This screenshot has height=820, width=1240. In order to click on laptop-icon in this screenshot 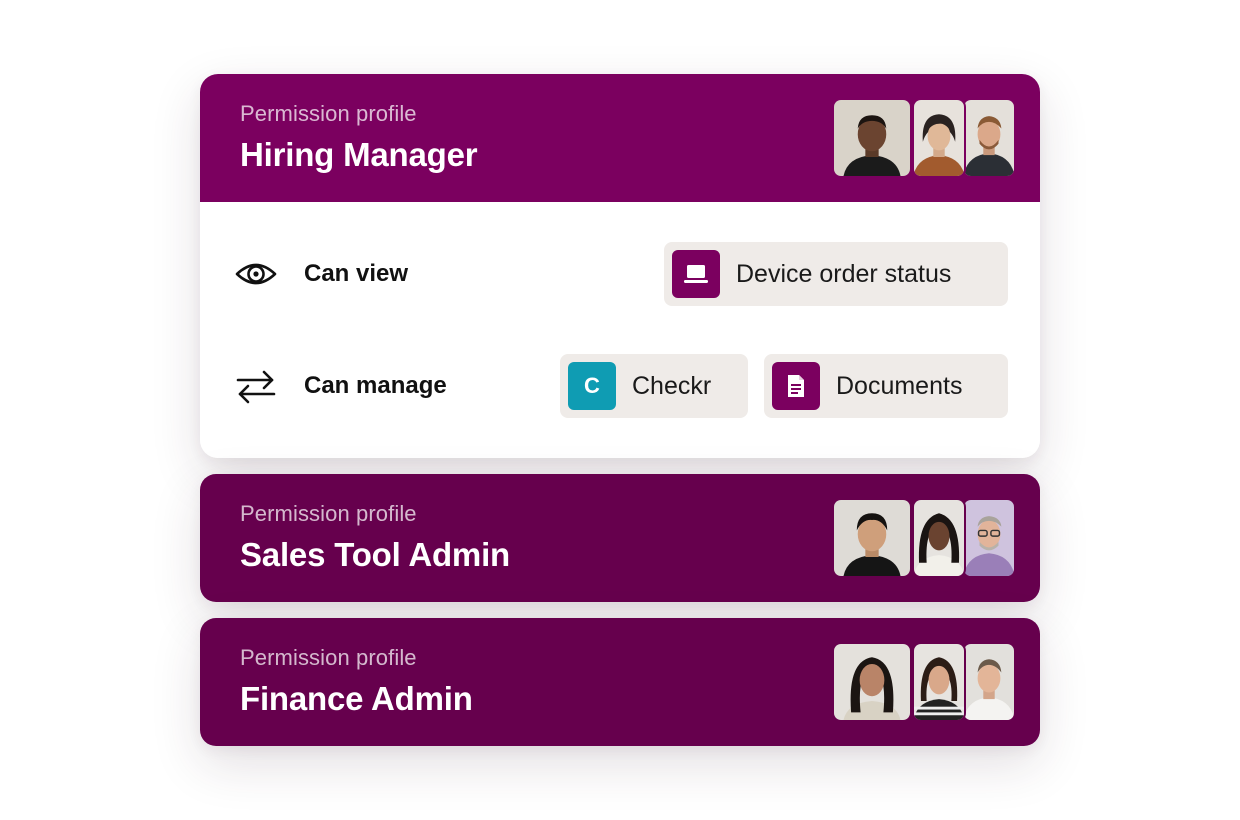, I will do `click(696, 274)`.